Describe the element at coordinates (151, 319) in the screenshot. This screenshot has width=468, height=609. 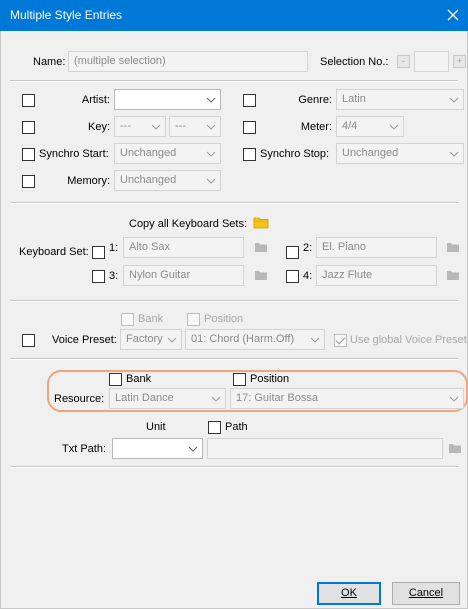
I see `voice-bank-label: Bank` at that location.